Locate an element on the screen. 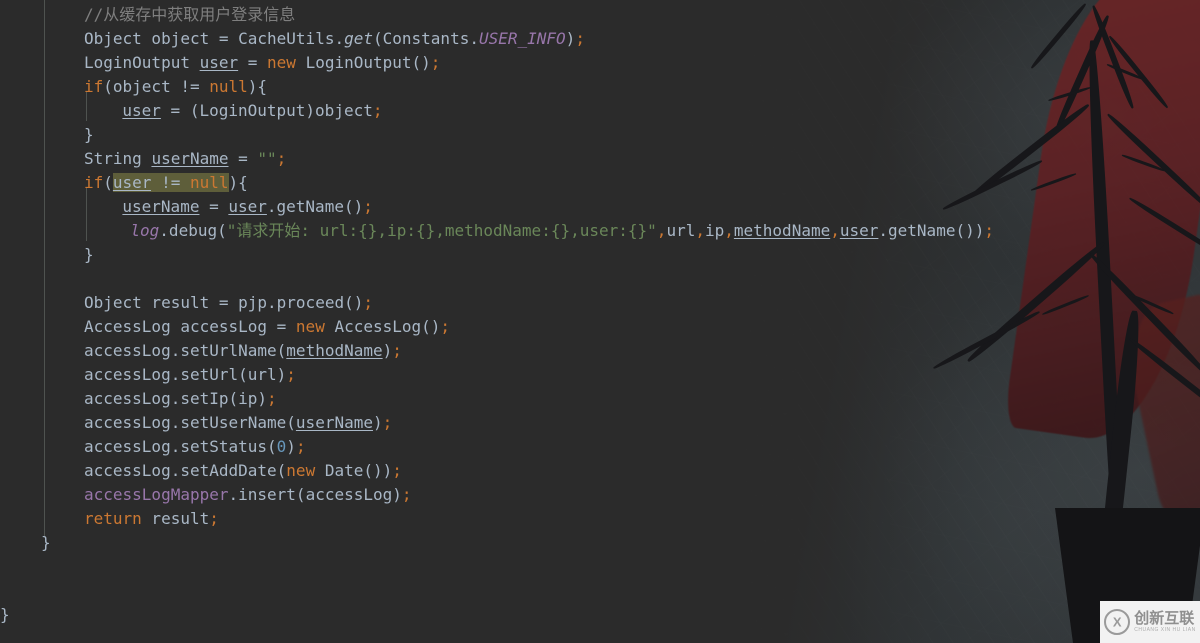 This screenshot has width=1200, height=643. code-line: accessLogMapper.insert(accessLog); is located at coordinates (206, 495).